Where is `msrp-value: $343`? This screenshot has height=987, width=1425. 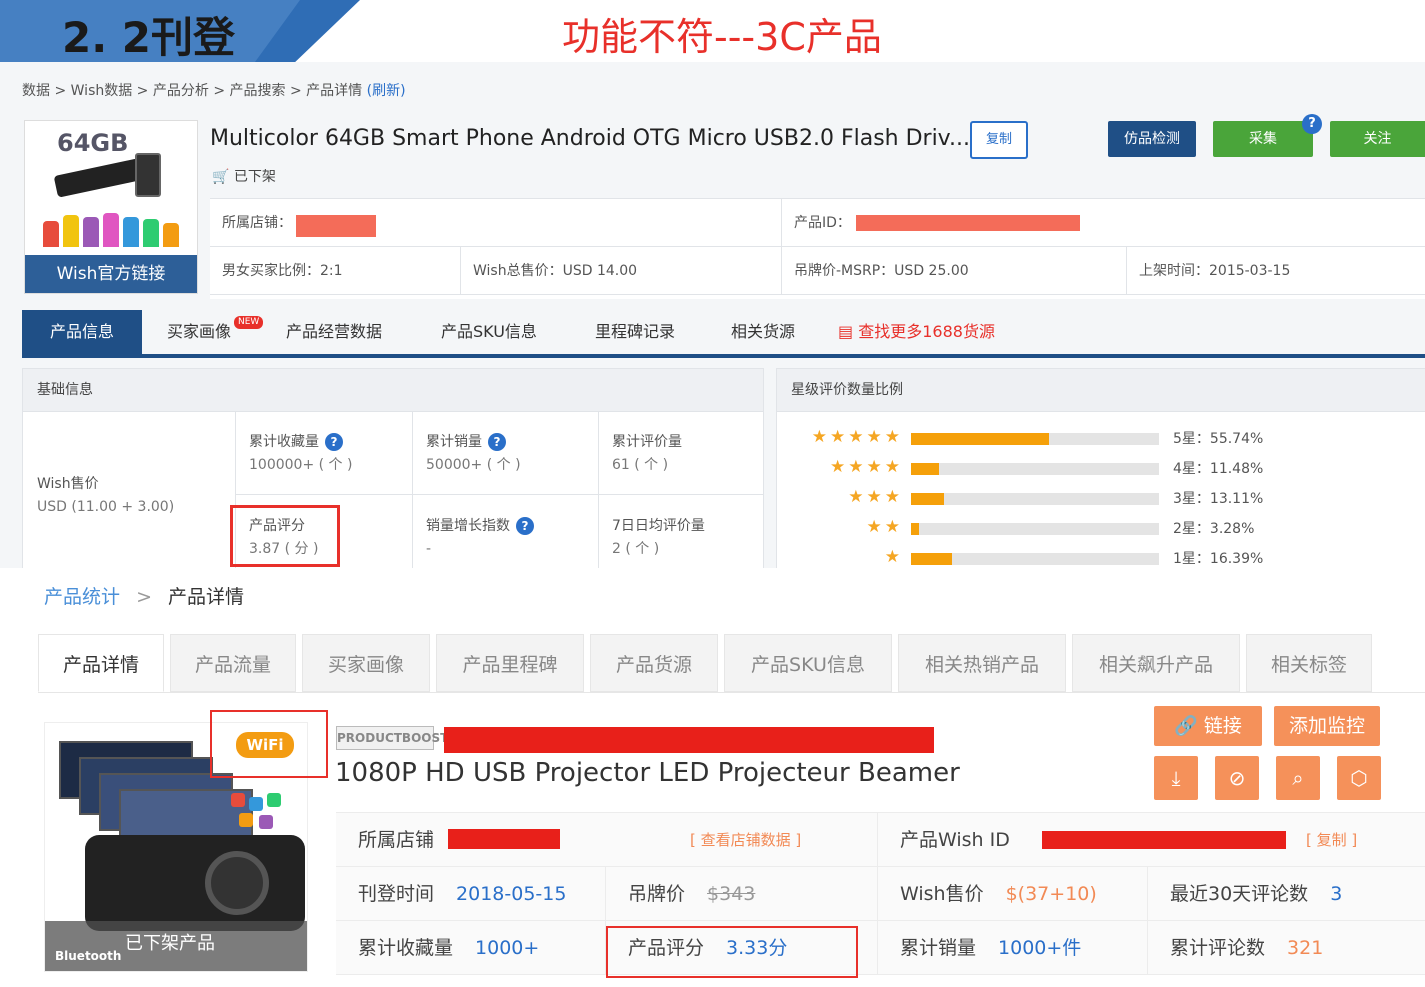
msrp-value: $343 is located at coordinates (731, 894).